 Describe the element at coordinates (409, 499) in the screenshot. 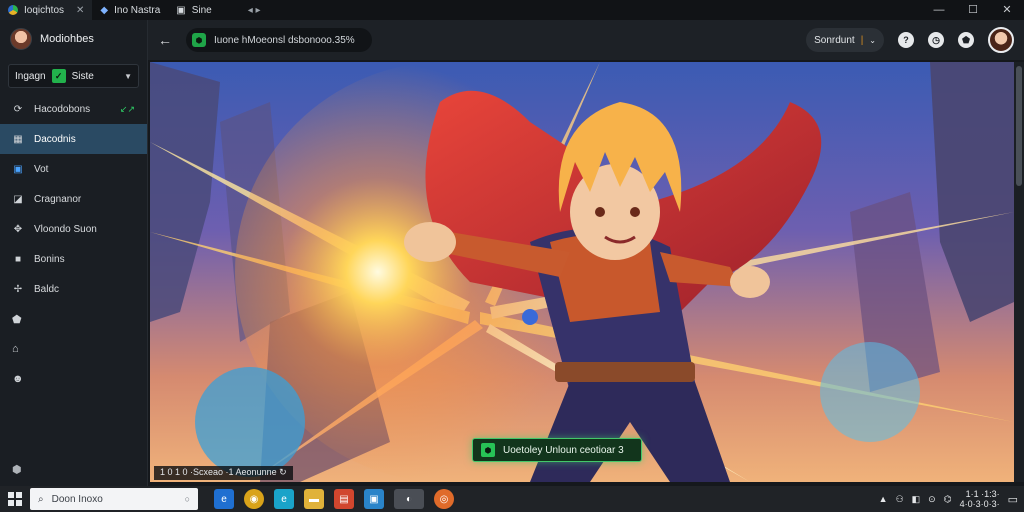

I see `game-app-icon: ◐` at that location.